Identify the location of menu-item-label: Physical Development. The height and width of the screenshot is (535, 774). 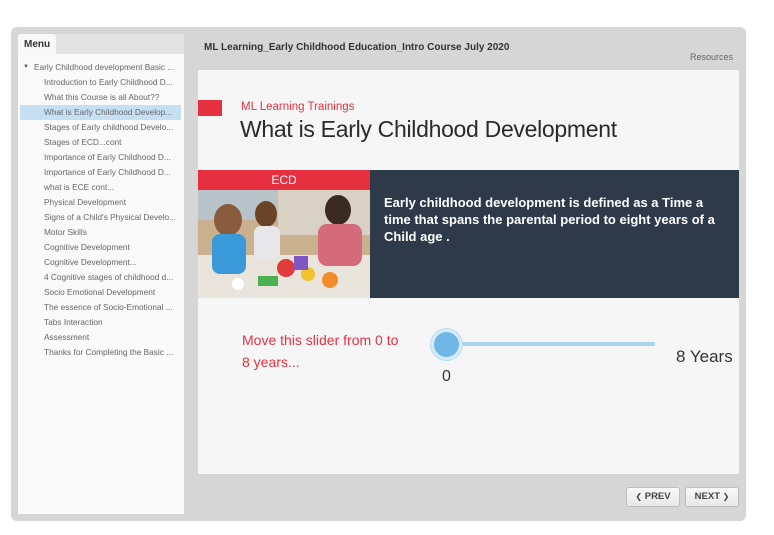
(85, 202).